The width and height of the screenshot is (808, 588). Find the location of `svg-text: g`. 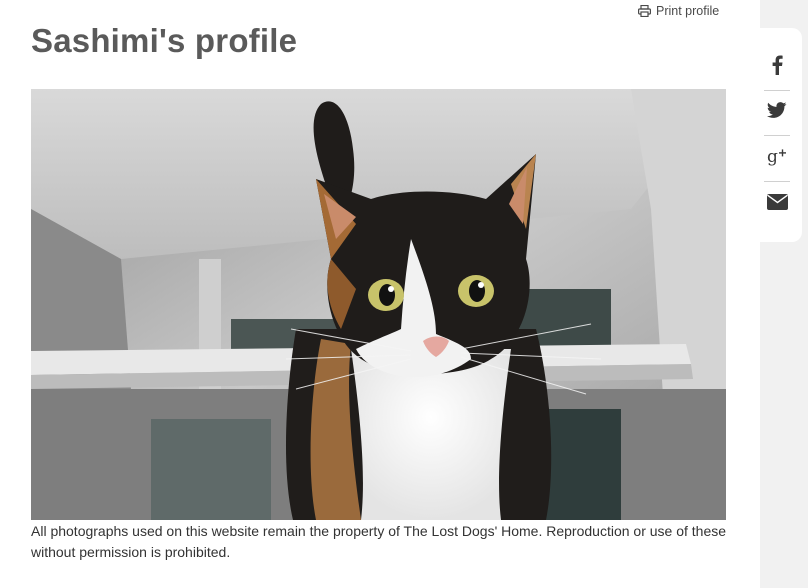

svg-text: g is located at coordinates (772, 156).